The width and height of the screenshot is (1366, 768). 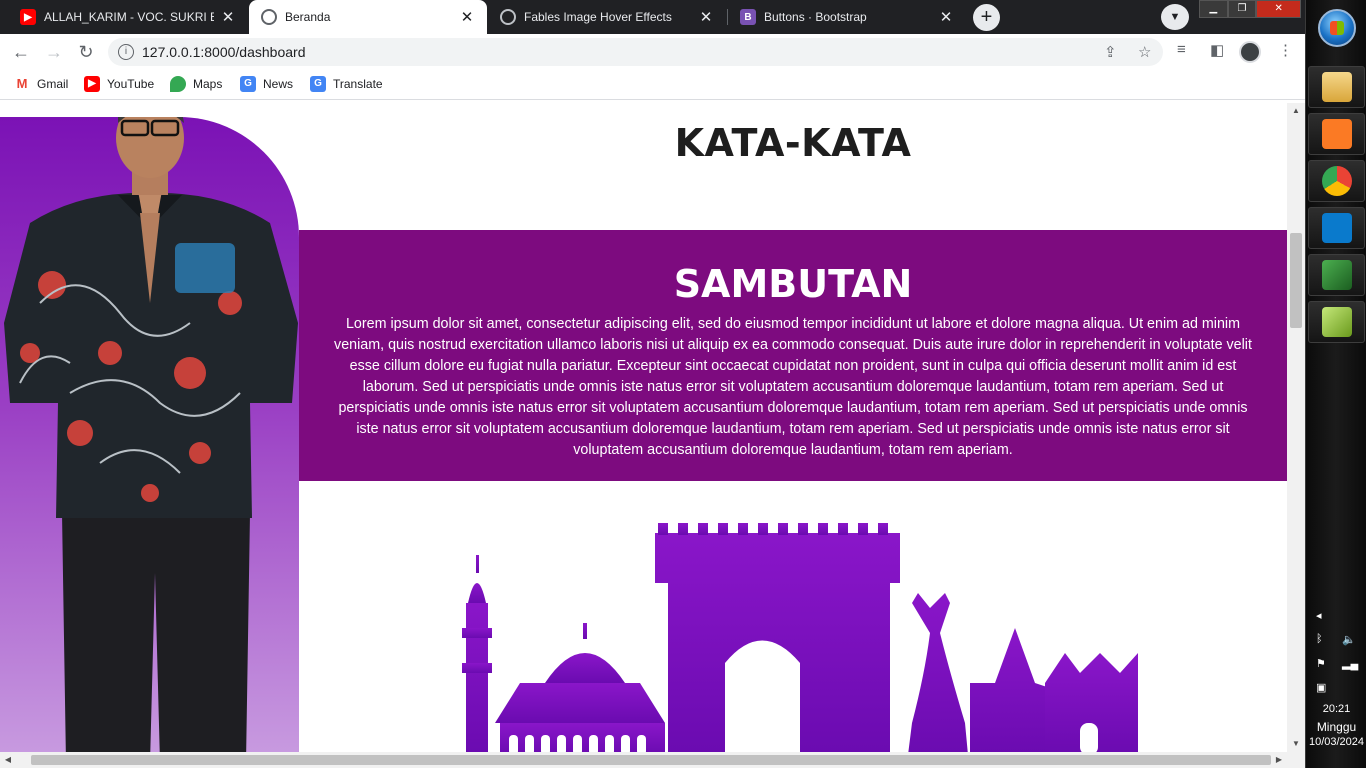 I want to click on bookmark-gmail: M Gmail, so click(x=41, y=84).